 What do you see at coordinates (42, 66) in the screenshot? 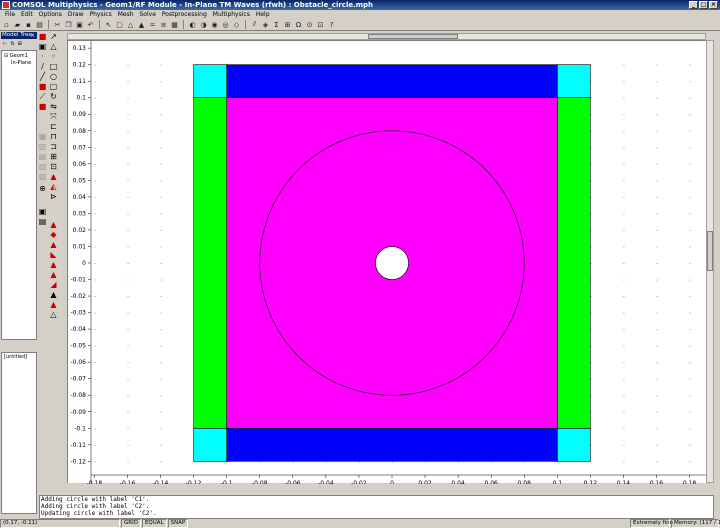
I see `line-icon: /` at bounding box center [42, 66].